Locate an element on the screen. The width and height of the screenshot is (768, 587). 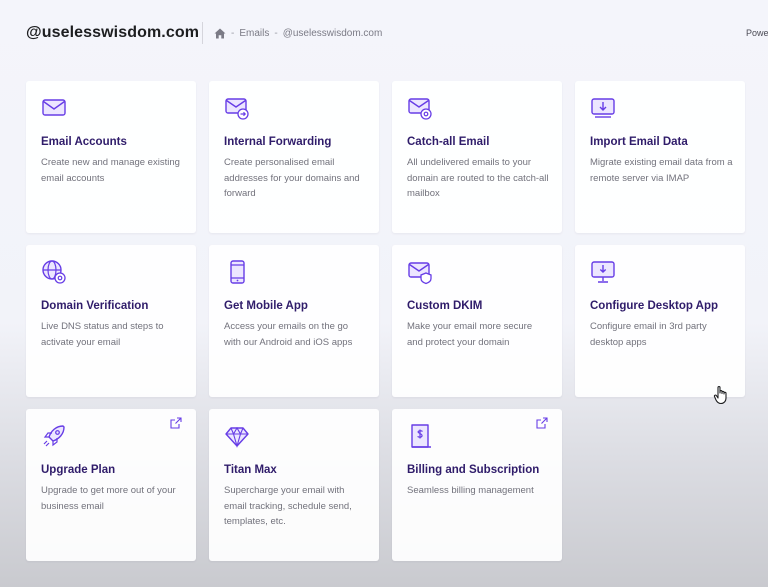
globe-settings-icon is located at coordinates (54, 272).